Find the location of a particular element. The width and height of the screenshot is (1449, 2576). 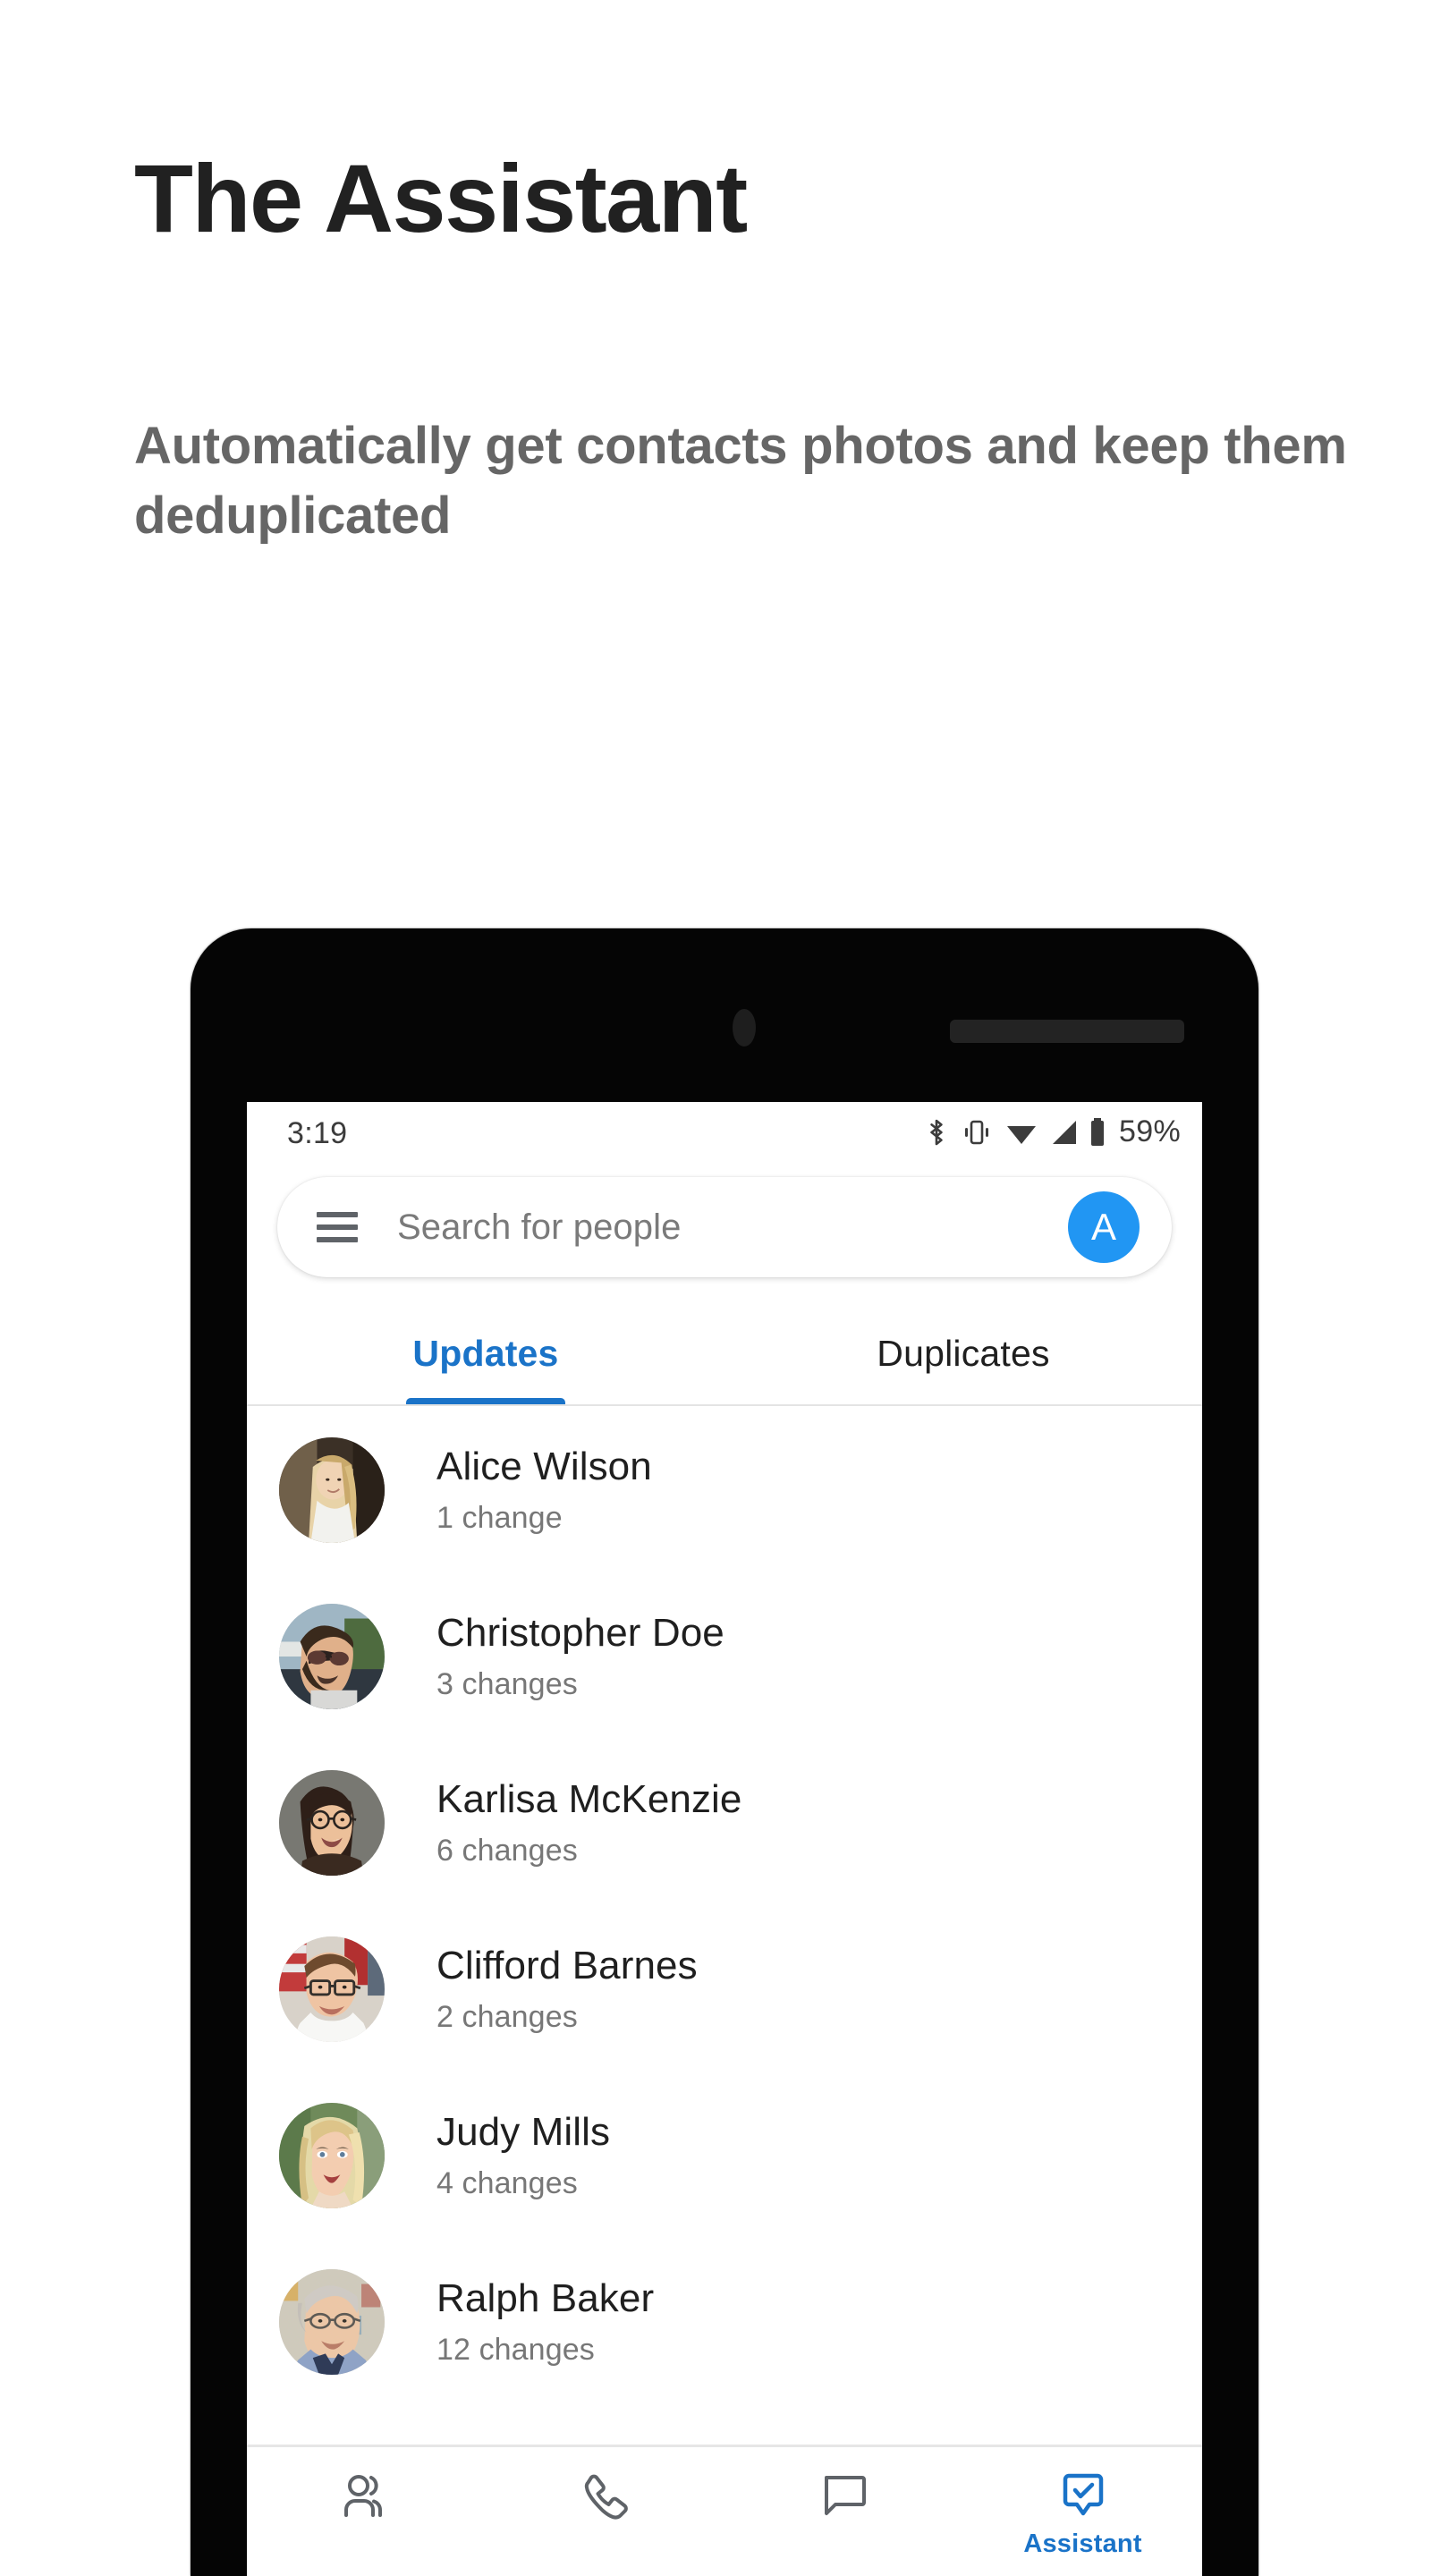

contact-changes: 3 changes is located at coordinates (507, 1683).